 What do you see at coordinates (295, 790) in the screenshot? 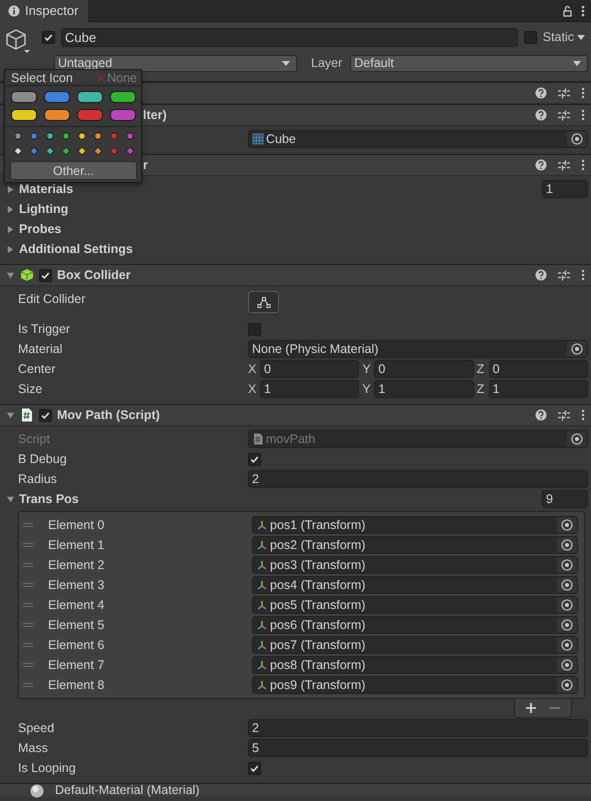
I see `component-header: Default-Material (Material)` at bounding box center [295, 790].